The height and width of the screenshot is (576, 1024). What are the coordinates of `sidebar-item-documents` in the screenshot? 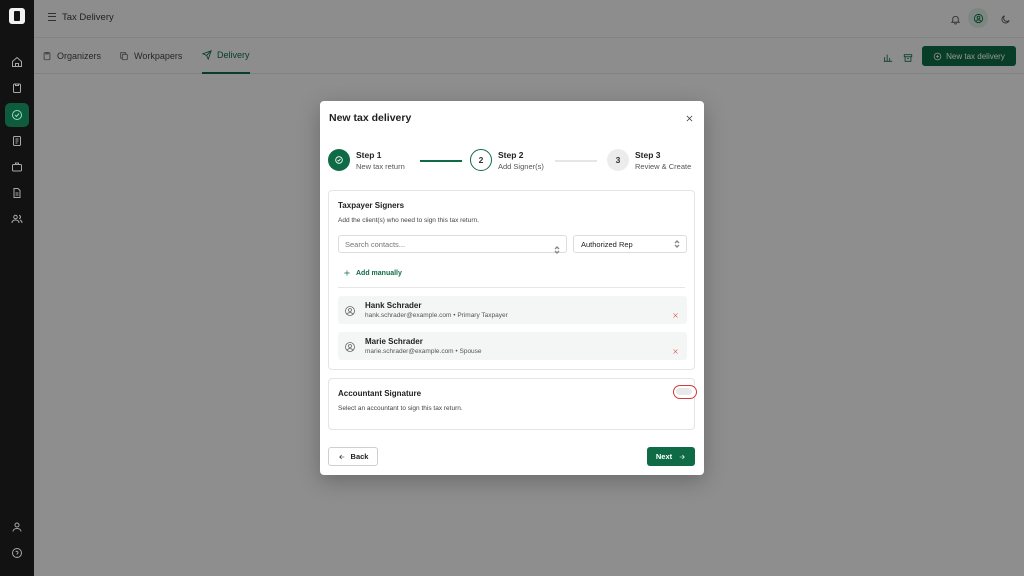 It's located at (17, 141).